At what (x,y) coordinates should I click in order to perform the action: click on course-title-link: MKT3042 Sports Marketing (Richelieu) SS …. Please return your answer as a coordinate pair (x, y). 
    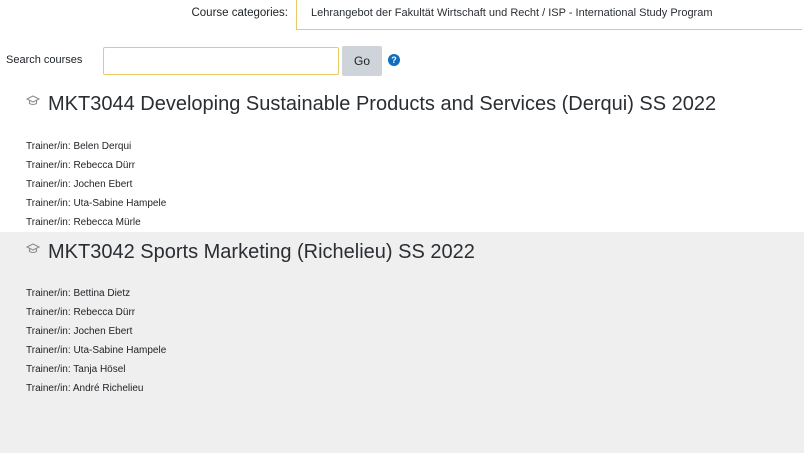
    Looking at the image, I should click on (415, 248).